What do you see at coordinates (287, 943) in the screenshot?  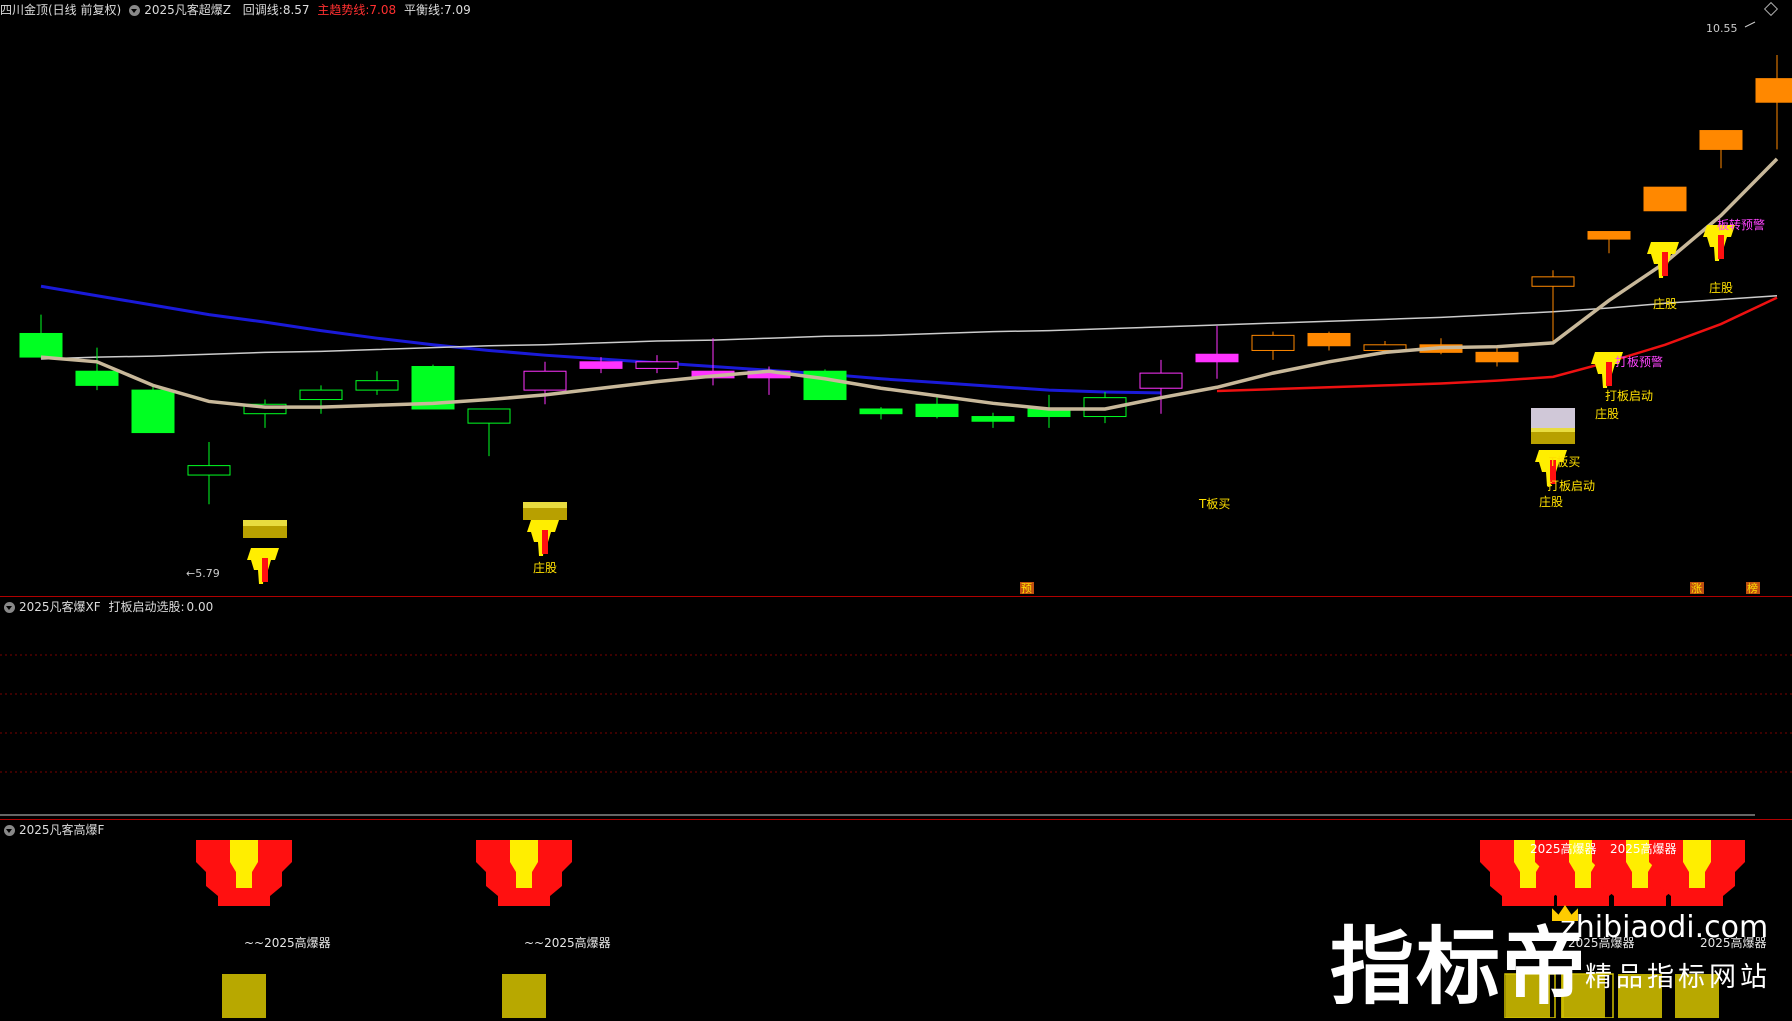 I see `signal-label-1: ~~2025高爆器` at bounding box center [287, 943].